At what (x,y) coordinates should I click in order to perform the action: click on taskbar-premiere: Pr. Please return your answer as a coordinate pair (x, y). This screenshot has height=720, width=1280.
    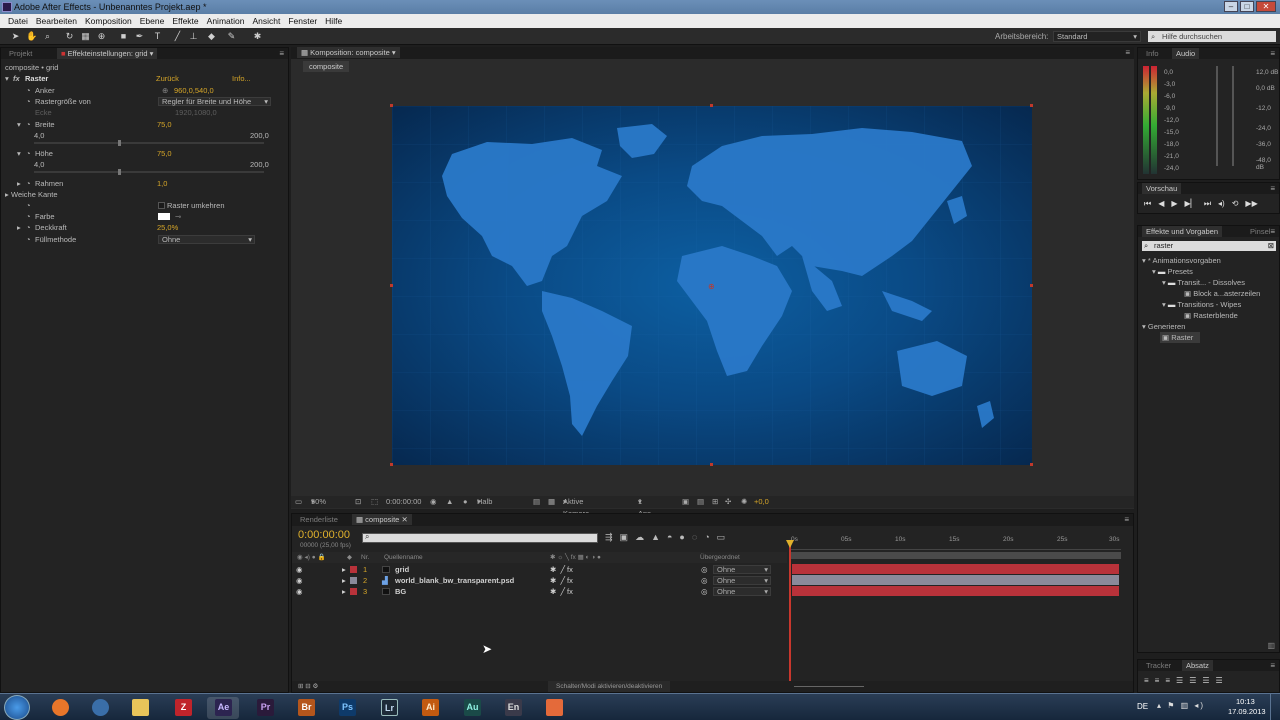
    Looking at the image, I should click on (265, 708).